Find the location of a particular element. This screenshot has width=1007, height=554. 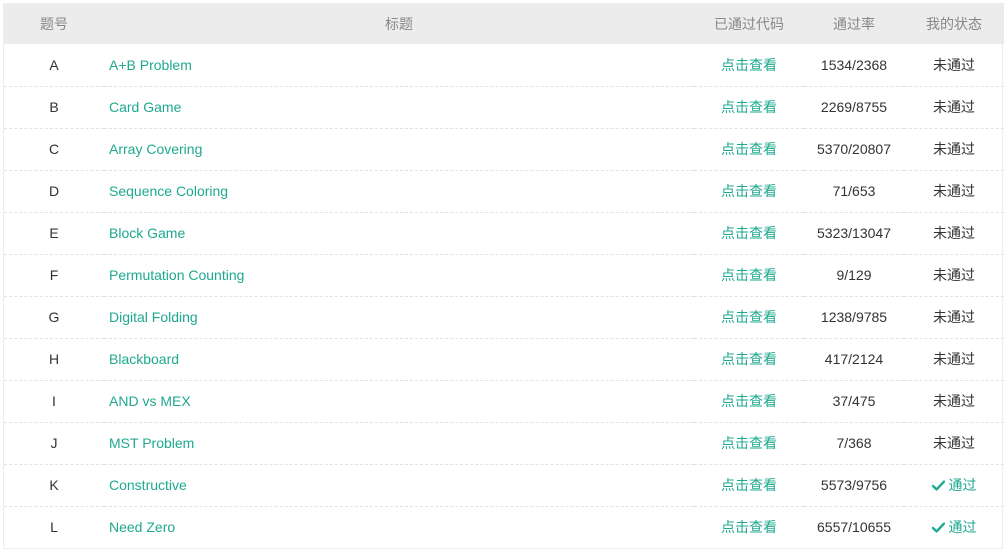

problem-id: E is located at coordinates (54, 232).